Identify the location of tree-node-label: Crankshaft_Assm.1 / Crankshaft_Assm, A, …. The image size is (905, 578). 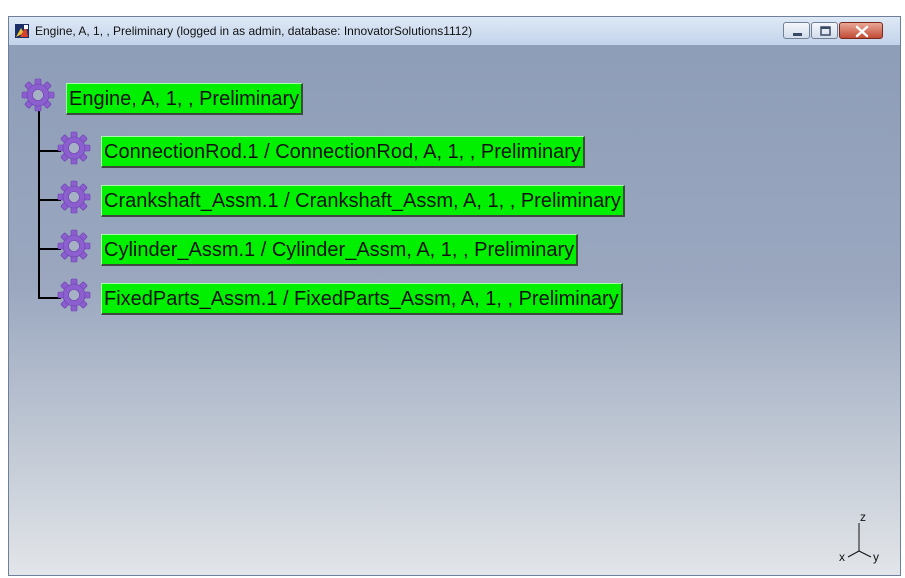
(363, 201).